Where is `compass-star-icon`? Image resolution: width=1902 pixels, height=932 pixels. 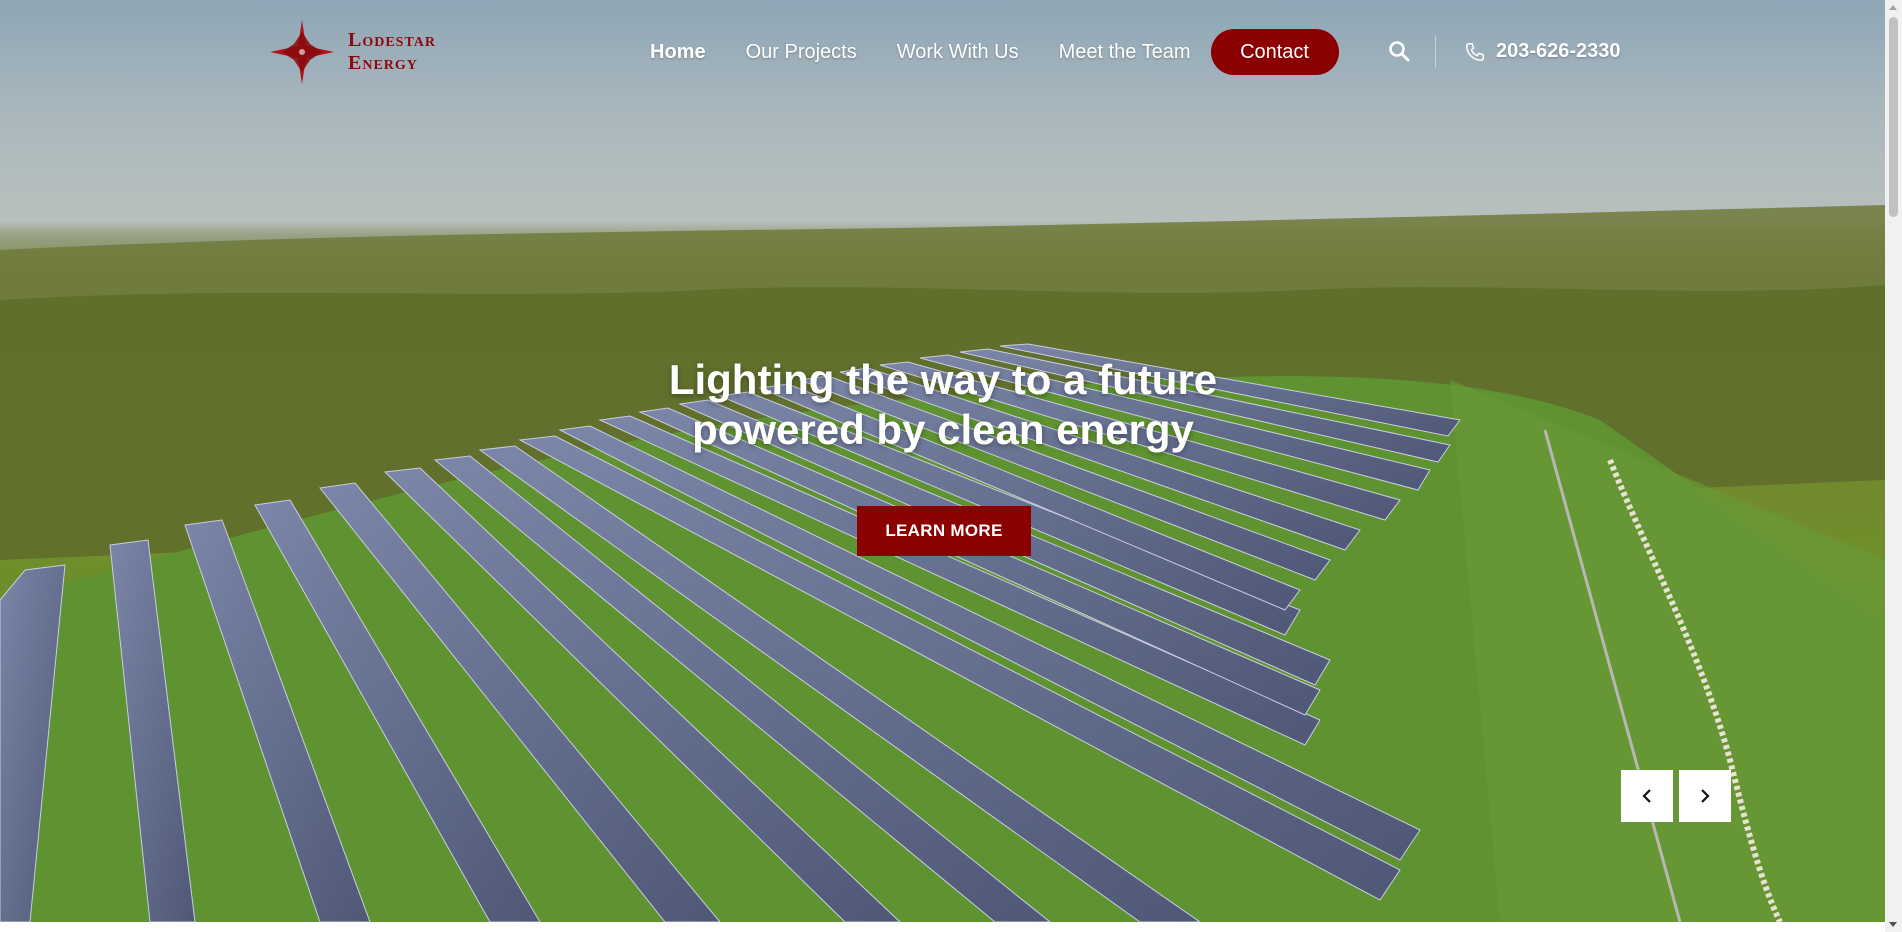 compass-star-icon is located at coordinates (302, 52).